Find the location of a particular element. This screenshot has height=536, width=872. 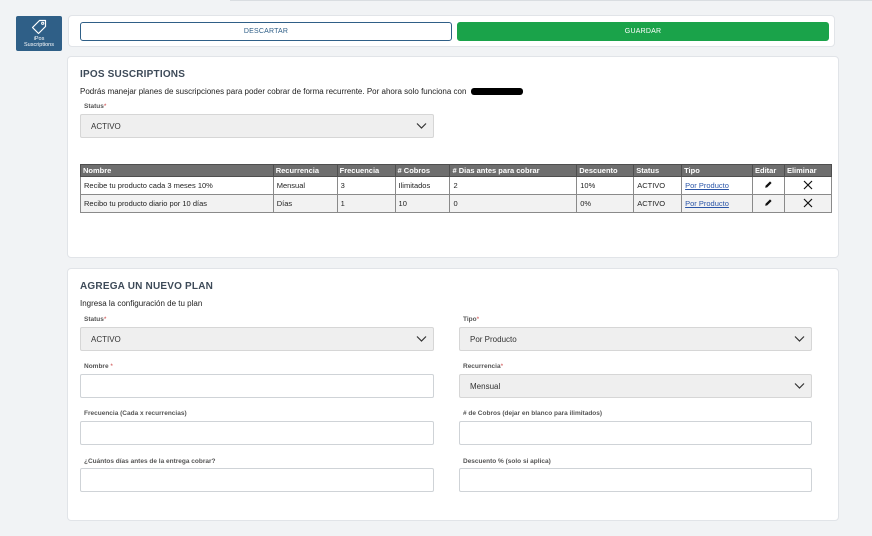

nombre-label: Nombre * is located at coordinates (98, 366).